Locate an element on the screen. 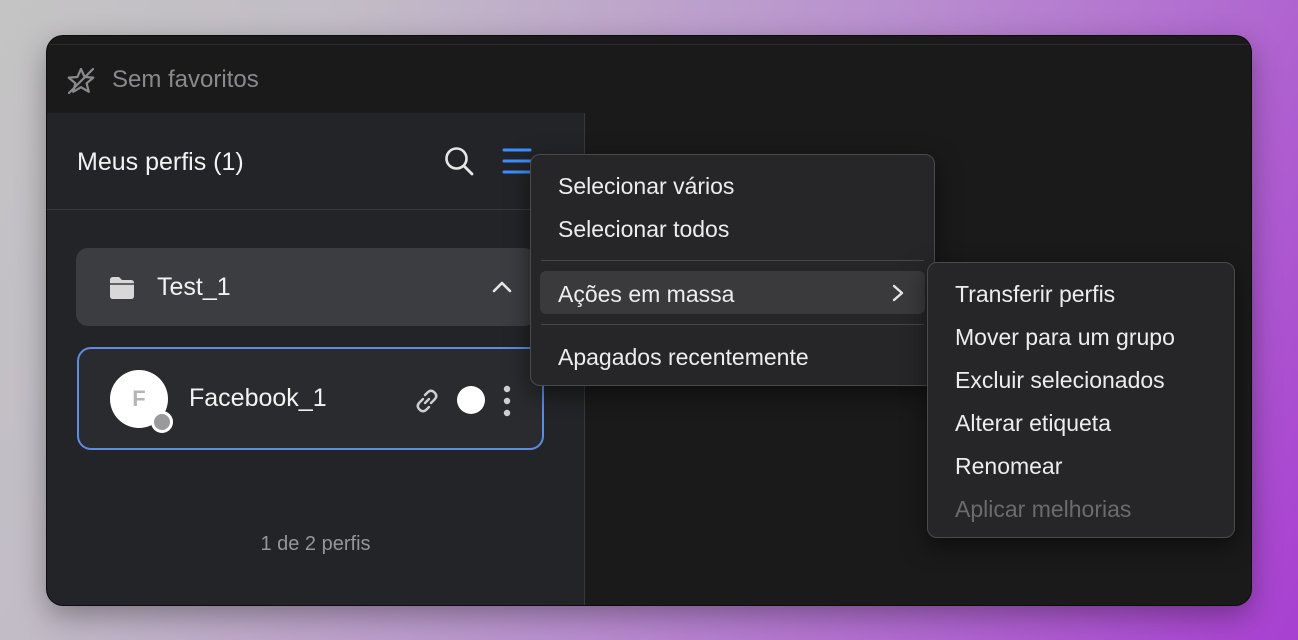  sidebar-header: Meus perfis (1) is located at coordinates (315, 161).